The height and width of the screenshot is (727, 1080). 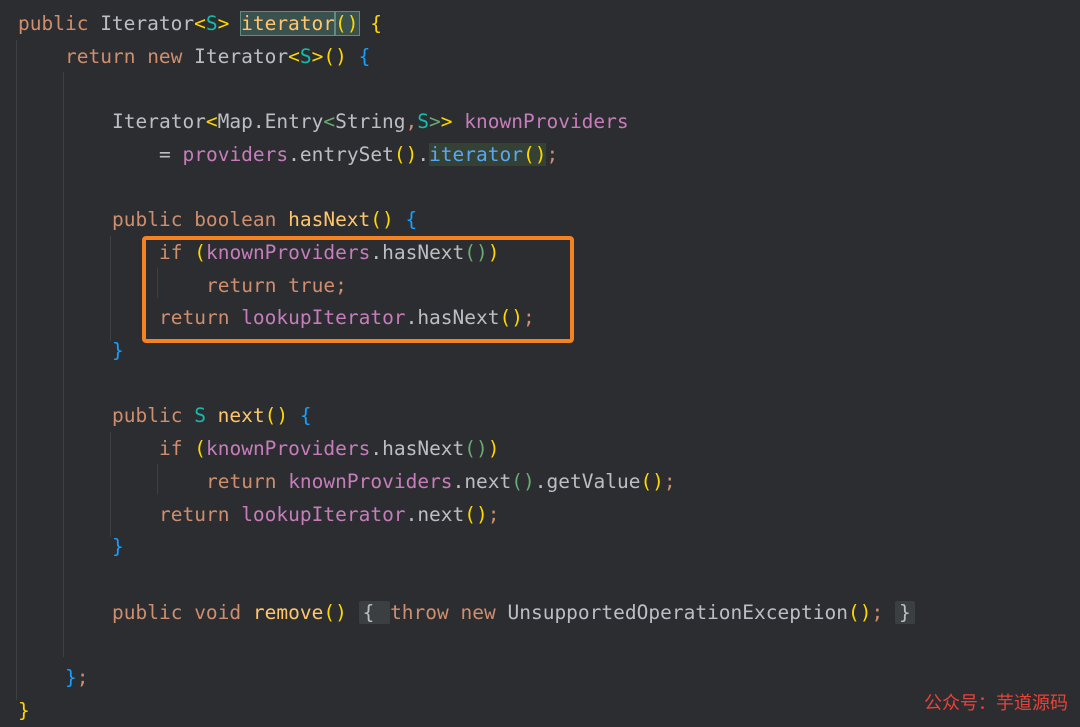 I want to click on code-line: = providers.entrySet().iterator();, so click(x=358, y=155).